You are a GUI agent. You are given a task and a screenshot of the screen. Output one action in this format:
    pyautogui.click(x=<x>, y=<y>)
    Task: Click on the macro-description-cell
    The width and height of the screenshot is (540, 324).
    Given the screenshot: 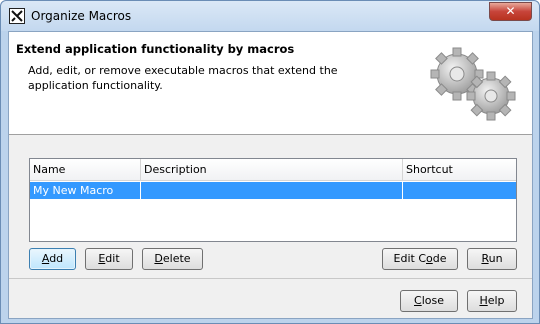 What is the action you would take?
    pyautogui.click(x=272, y=190)
    